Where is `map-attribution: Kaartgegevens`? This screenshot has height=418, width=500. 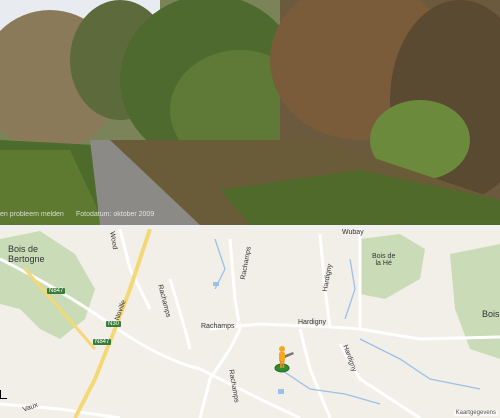
map-attribution: Kaartgegevens is located at coordinates (475, 413).